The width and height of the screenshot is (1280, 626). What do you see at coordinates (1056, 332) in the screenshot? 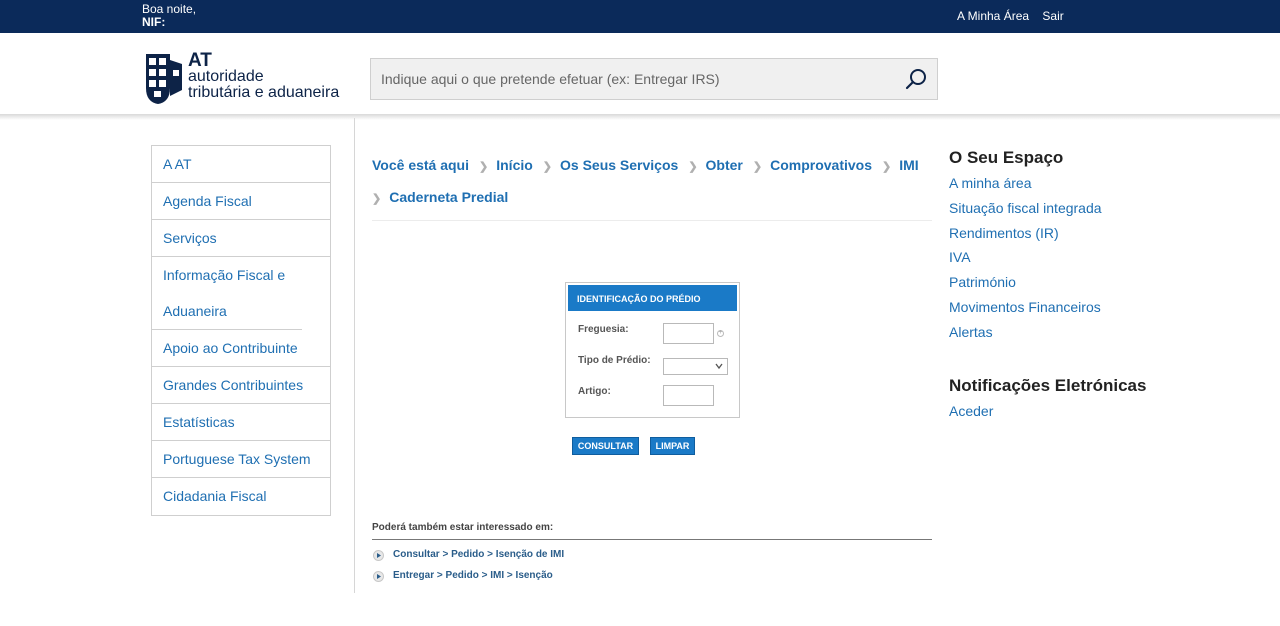
I see `my-space-link-alertas: Alertas` at bounding box center [1056, 332].